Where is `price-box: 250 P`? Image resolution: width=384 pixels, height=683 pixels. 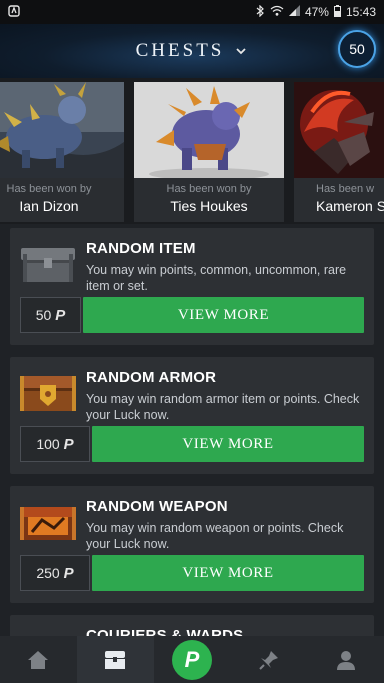 price-box: 250 P is located at coordinates (55, 573).